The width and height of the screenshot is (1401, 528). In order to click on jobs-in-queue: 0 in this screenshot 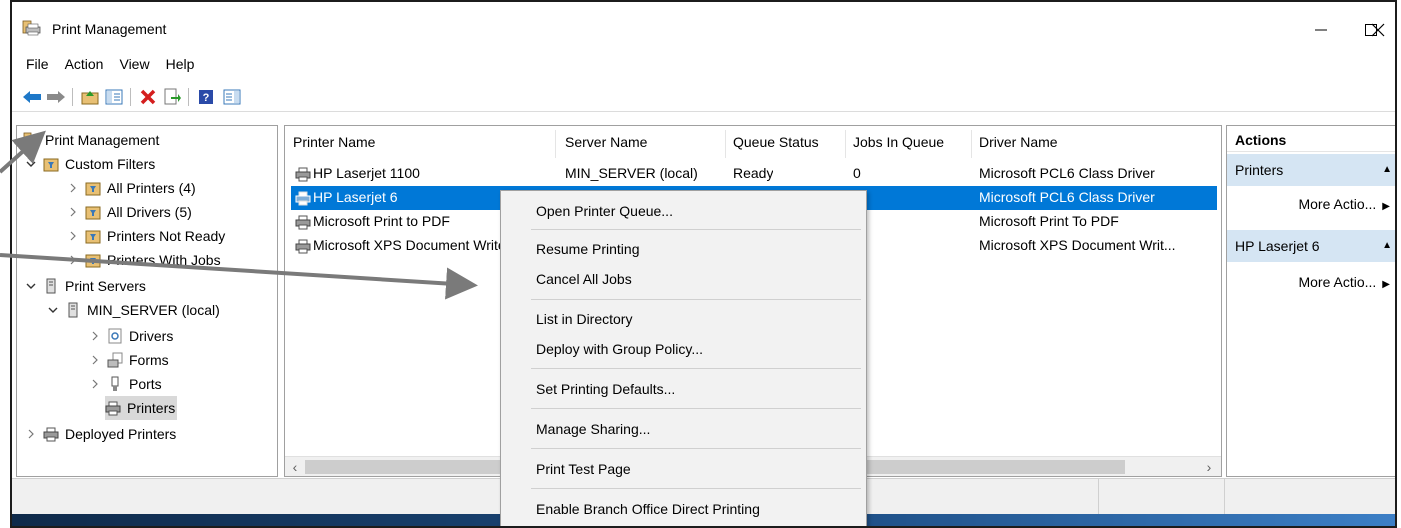, I will do `click(857, 173)`.